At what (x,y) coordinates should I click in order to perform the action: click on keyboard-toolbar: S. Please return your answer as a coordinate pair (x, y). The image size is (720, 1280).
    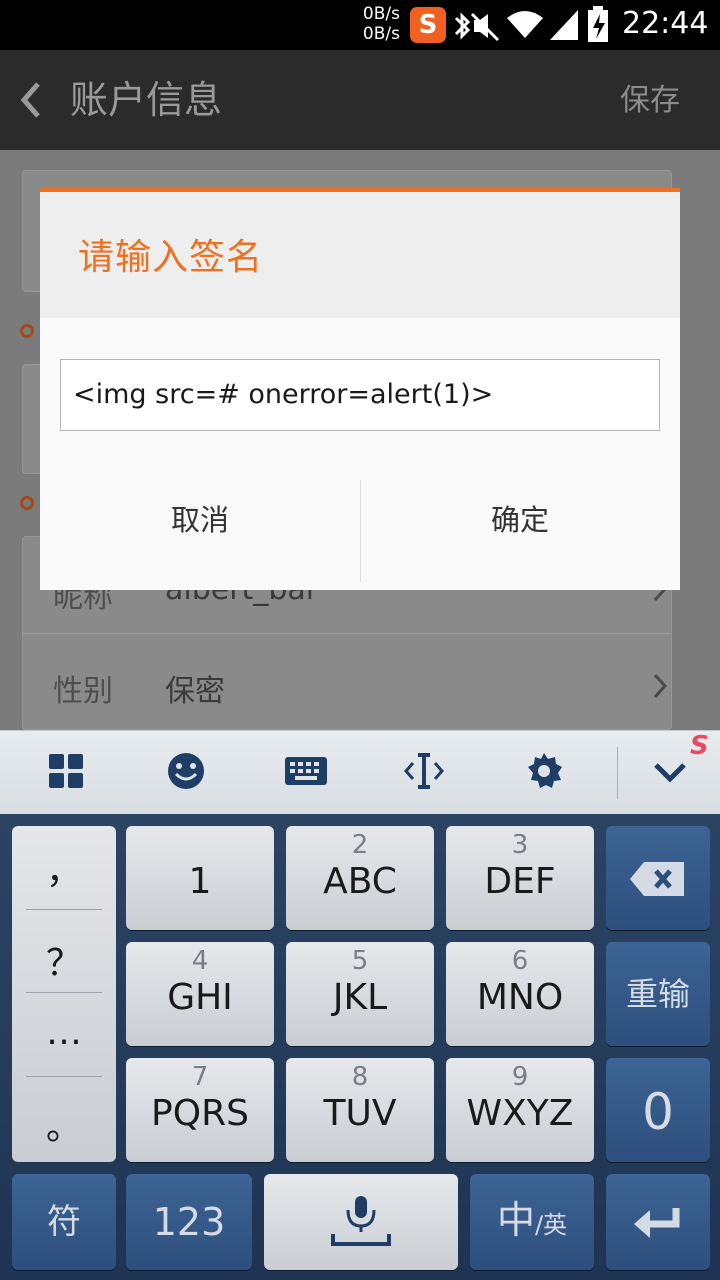
    Looking at the image, I should click on (360, 772).